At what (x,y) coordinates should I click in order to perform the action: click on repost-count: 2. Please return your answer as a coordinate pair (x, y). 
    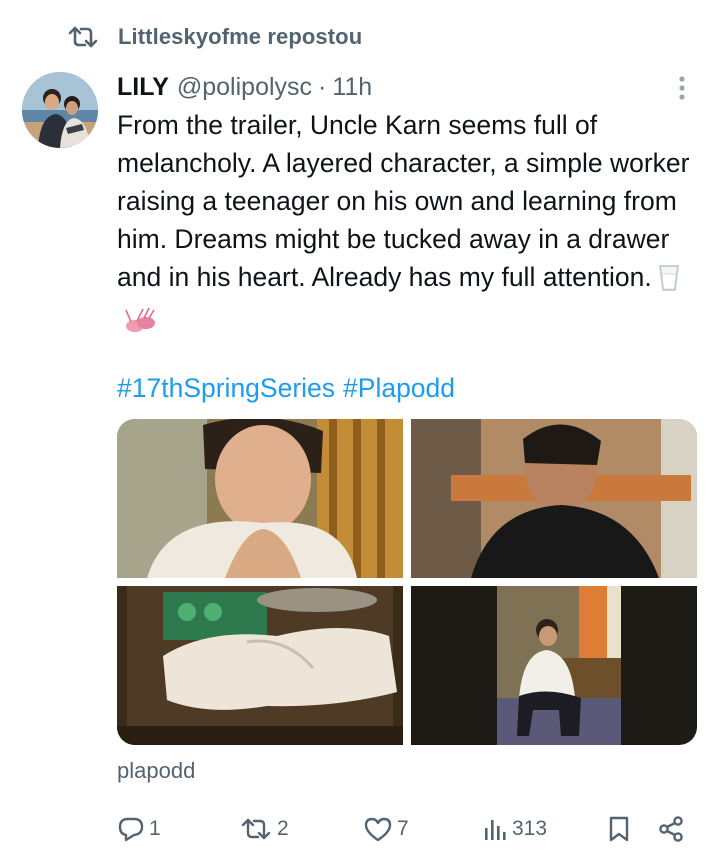
    Looking at the image, I should click on (283, 828).